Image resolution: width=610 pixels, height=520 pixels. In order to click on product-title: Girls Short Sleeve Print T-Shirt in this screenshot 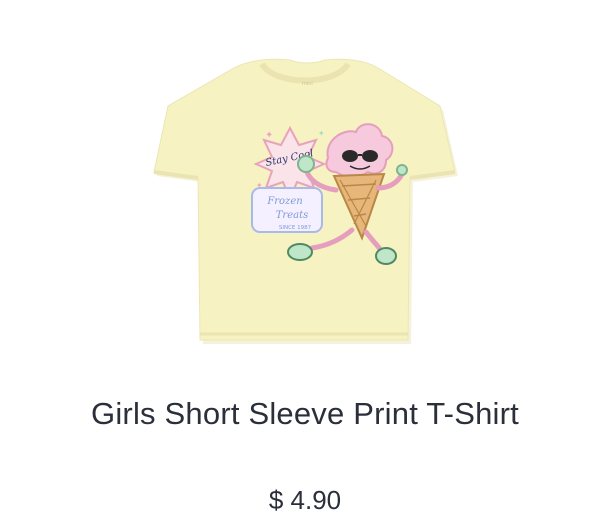, I will do `click(305, 414)`.